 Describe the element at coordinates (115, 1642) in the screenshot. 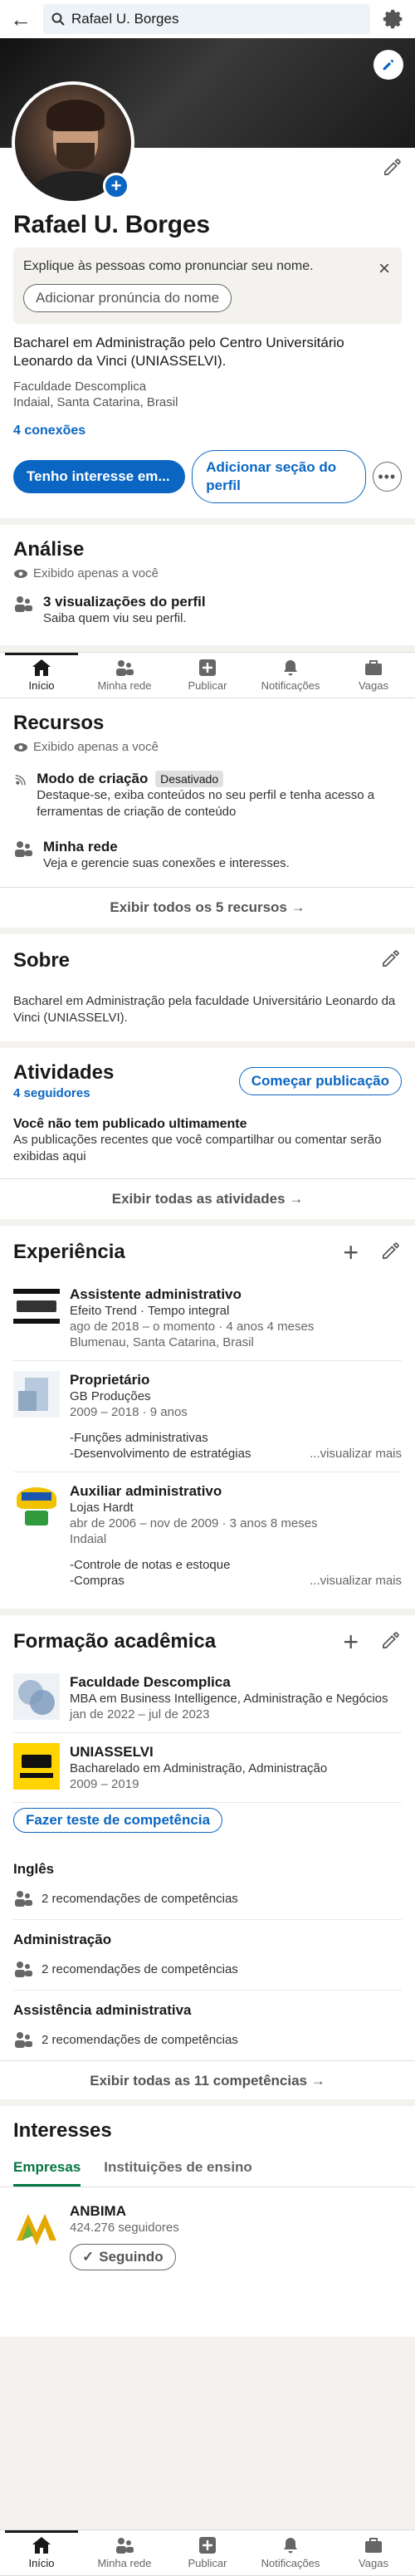

I see `section-title: Formação acadêmica` at that location.